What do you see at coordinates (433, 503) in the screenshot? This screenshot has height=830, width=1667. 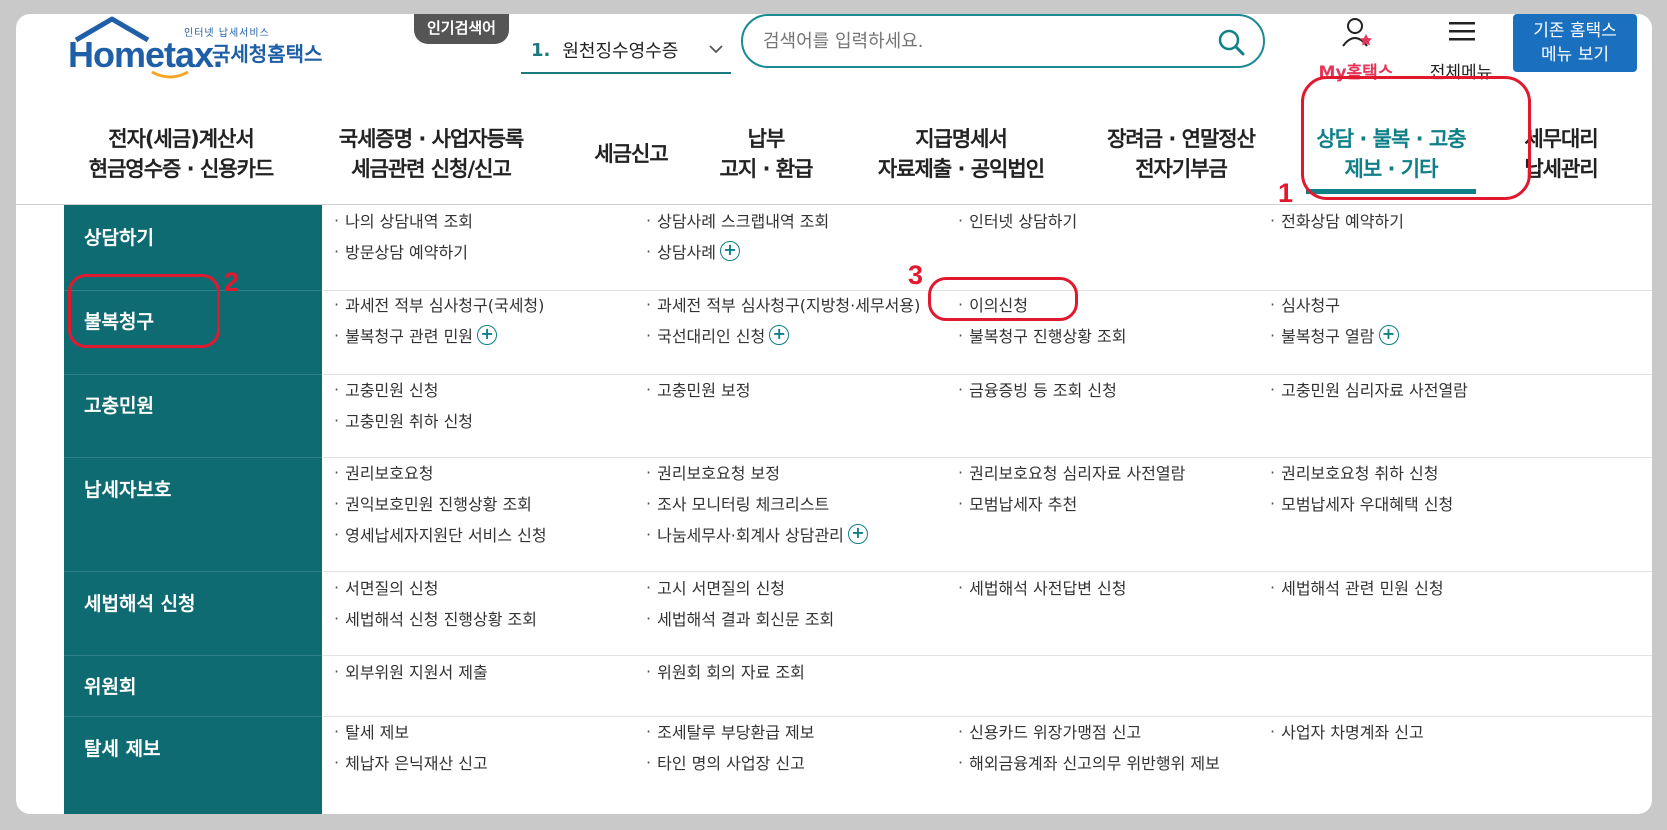 I see `link-rights-status: · 권익보호민원 진행상황 조회` at bounding box center [433, 503].